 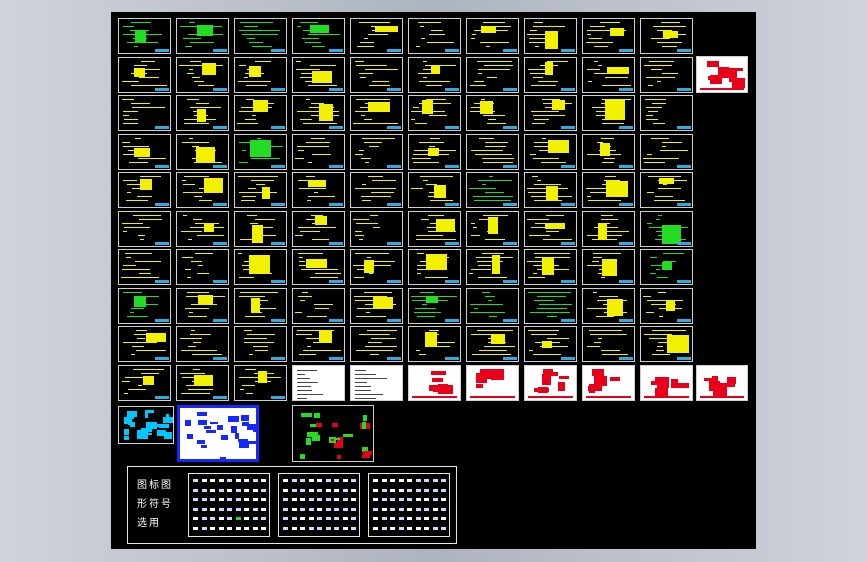 I want to click on legend-sheet-symbols-a, so click(x=229, y=505).